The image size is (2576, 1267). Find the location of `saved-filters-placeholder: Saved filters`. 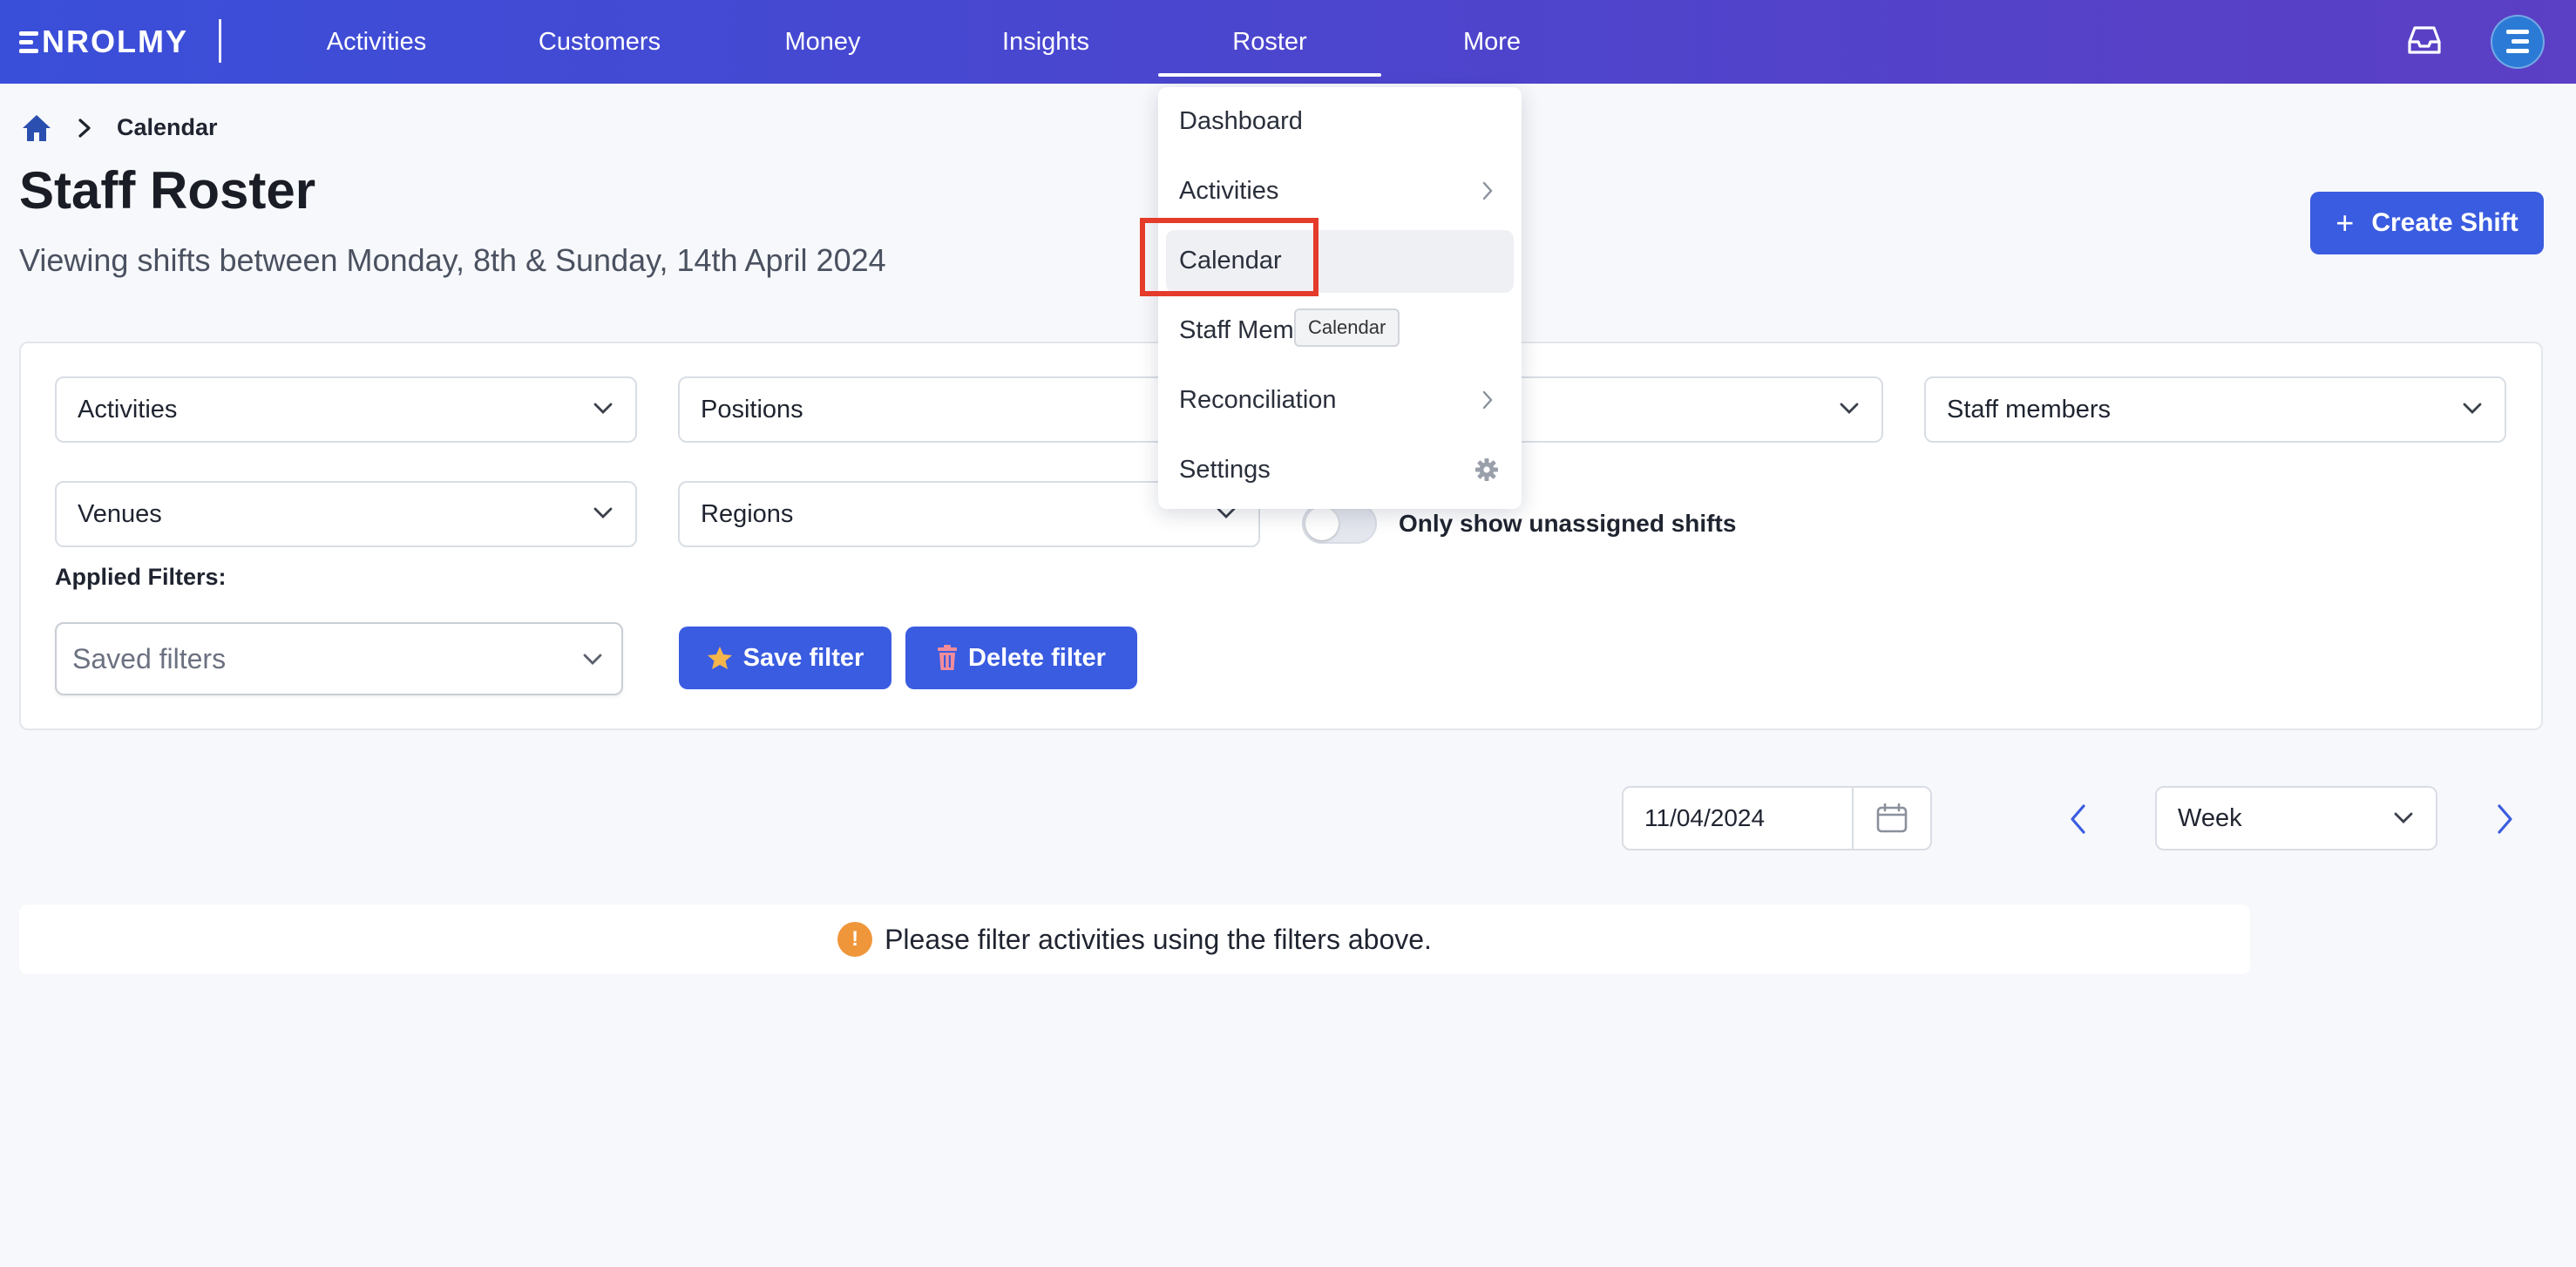

saved-filters-placeholder: Saved filters is located at coordinates (150, 658).